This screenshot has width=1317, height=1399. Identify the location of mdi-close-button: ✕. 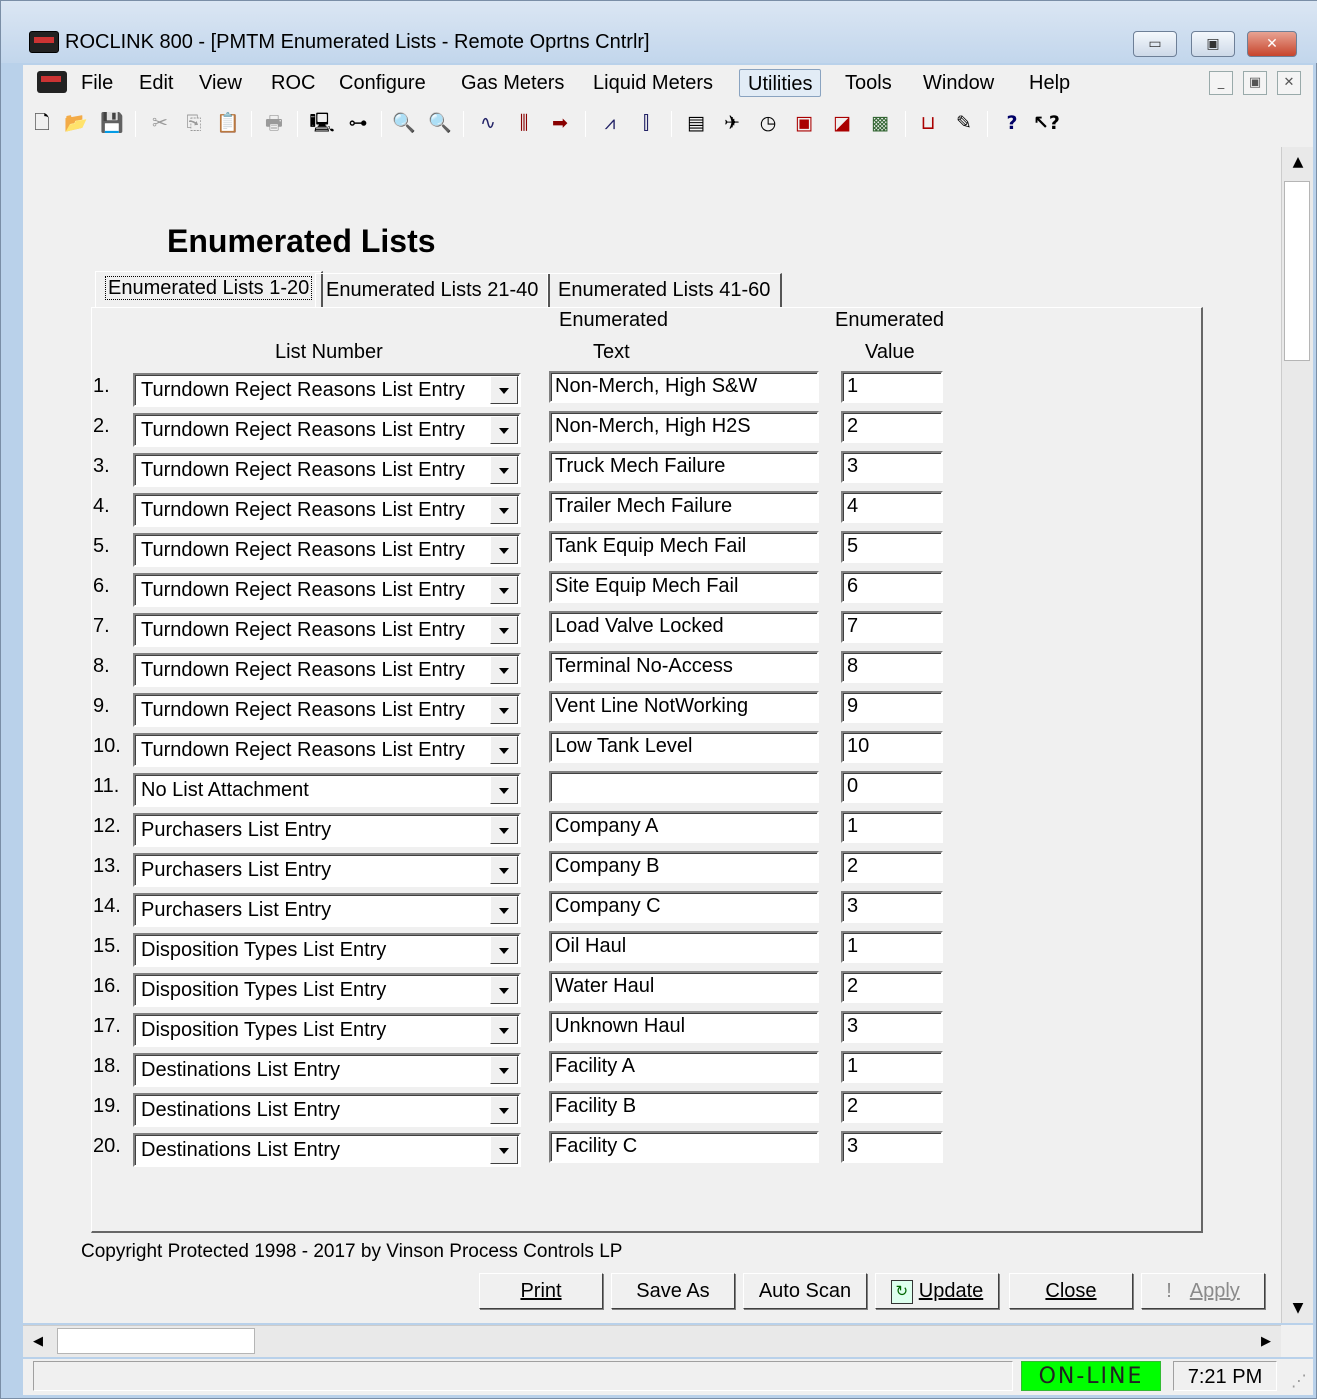
(1289, 83).